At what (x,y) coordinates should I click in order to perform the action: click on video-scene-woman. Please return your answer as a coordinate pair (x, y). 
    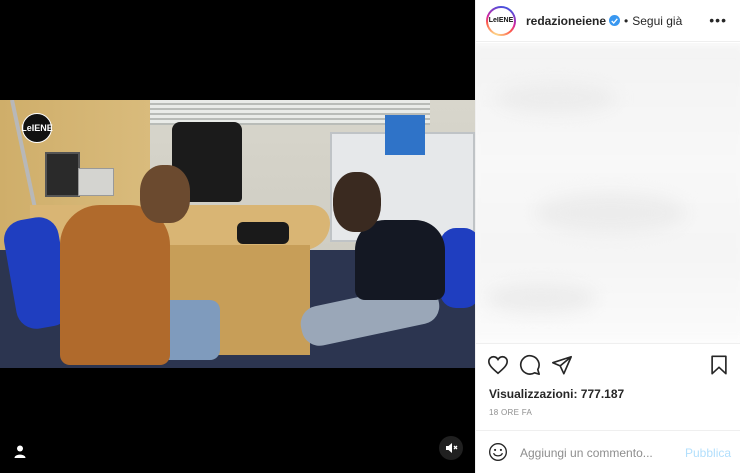
    Looking at the image, I should click on (400, 260).